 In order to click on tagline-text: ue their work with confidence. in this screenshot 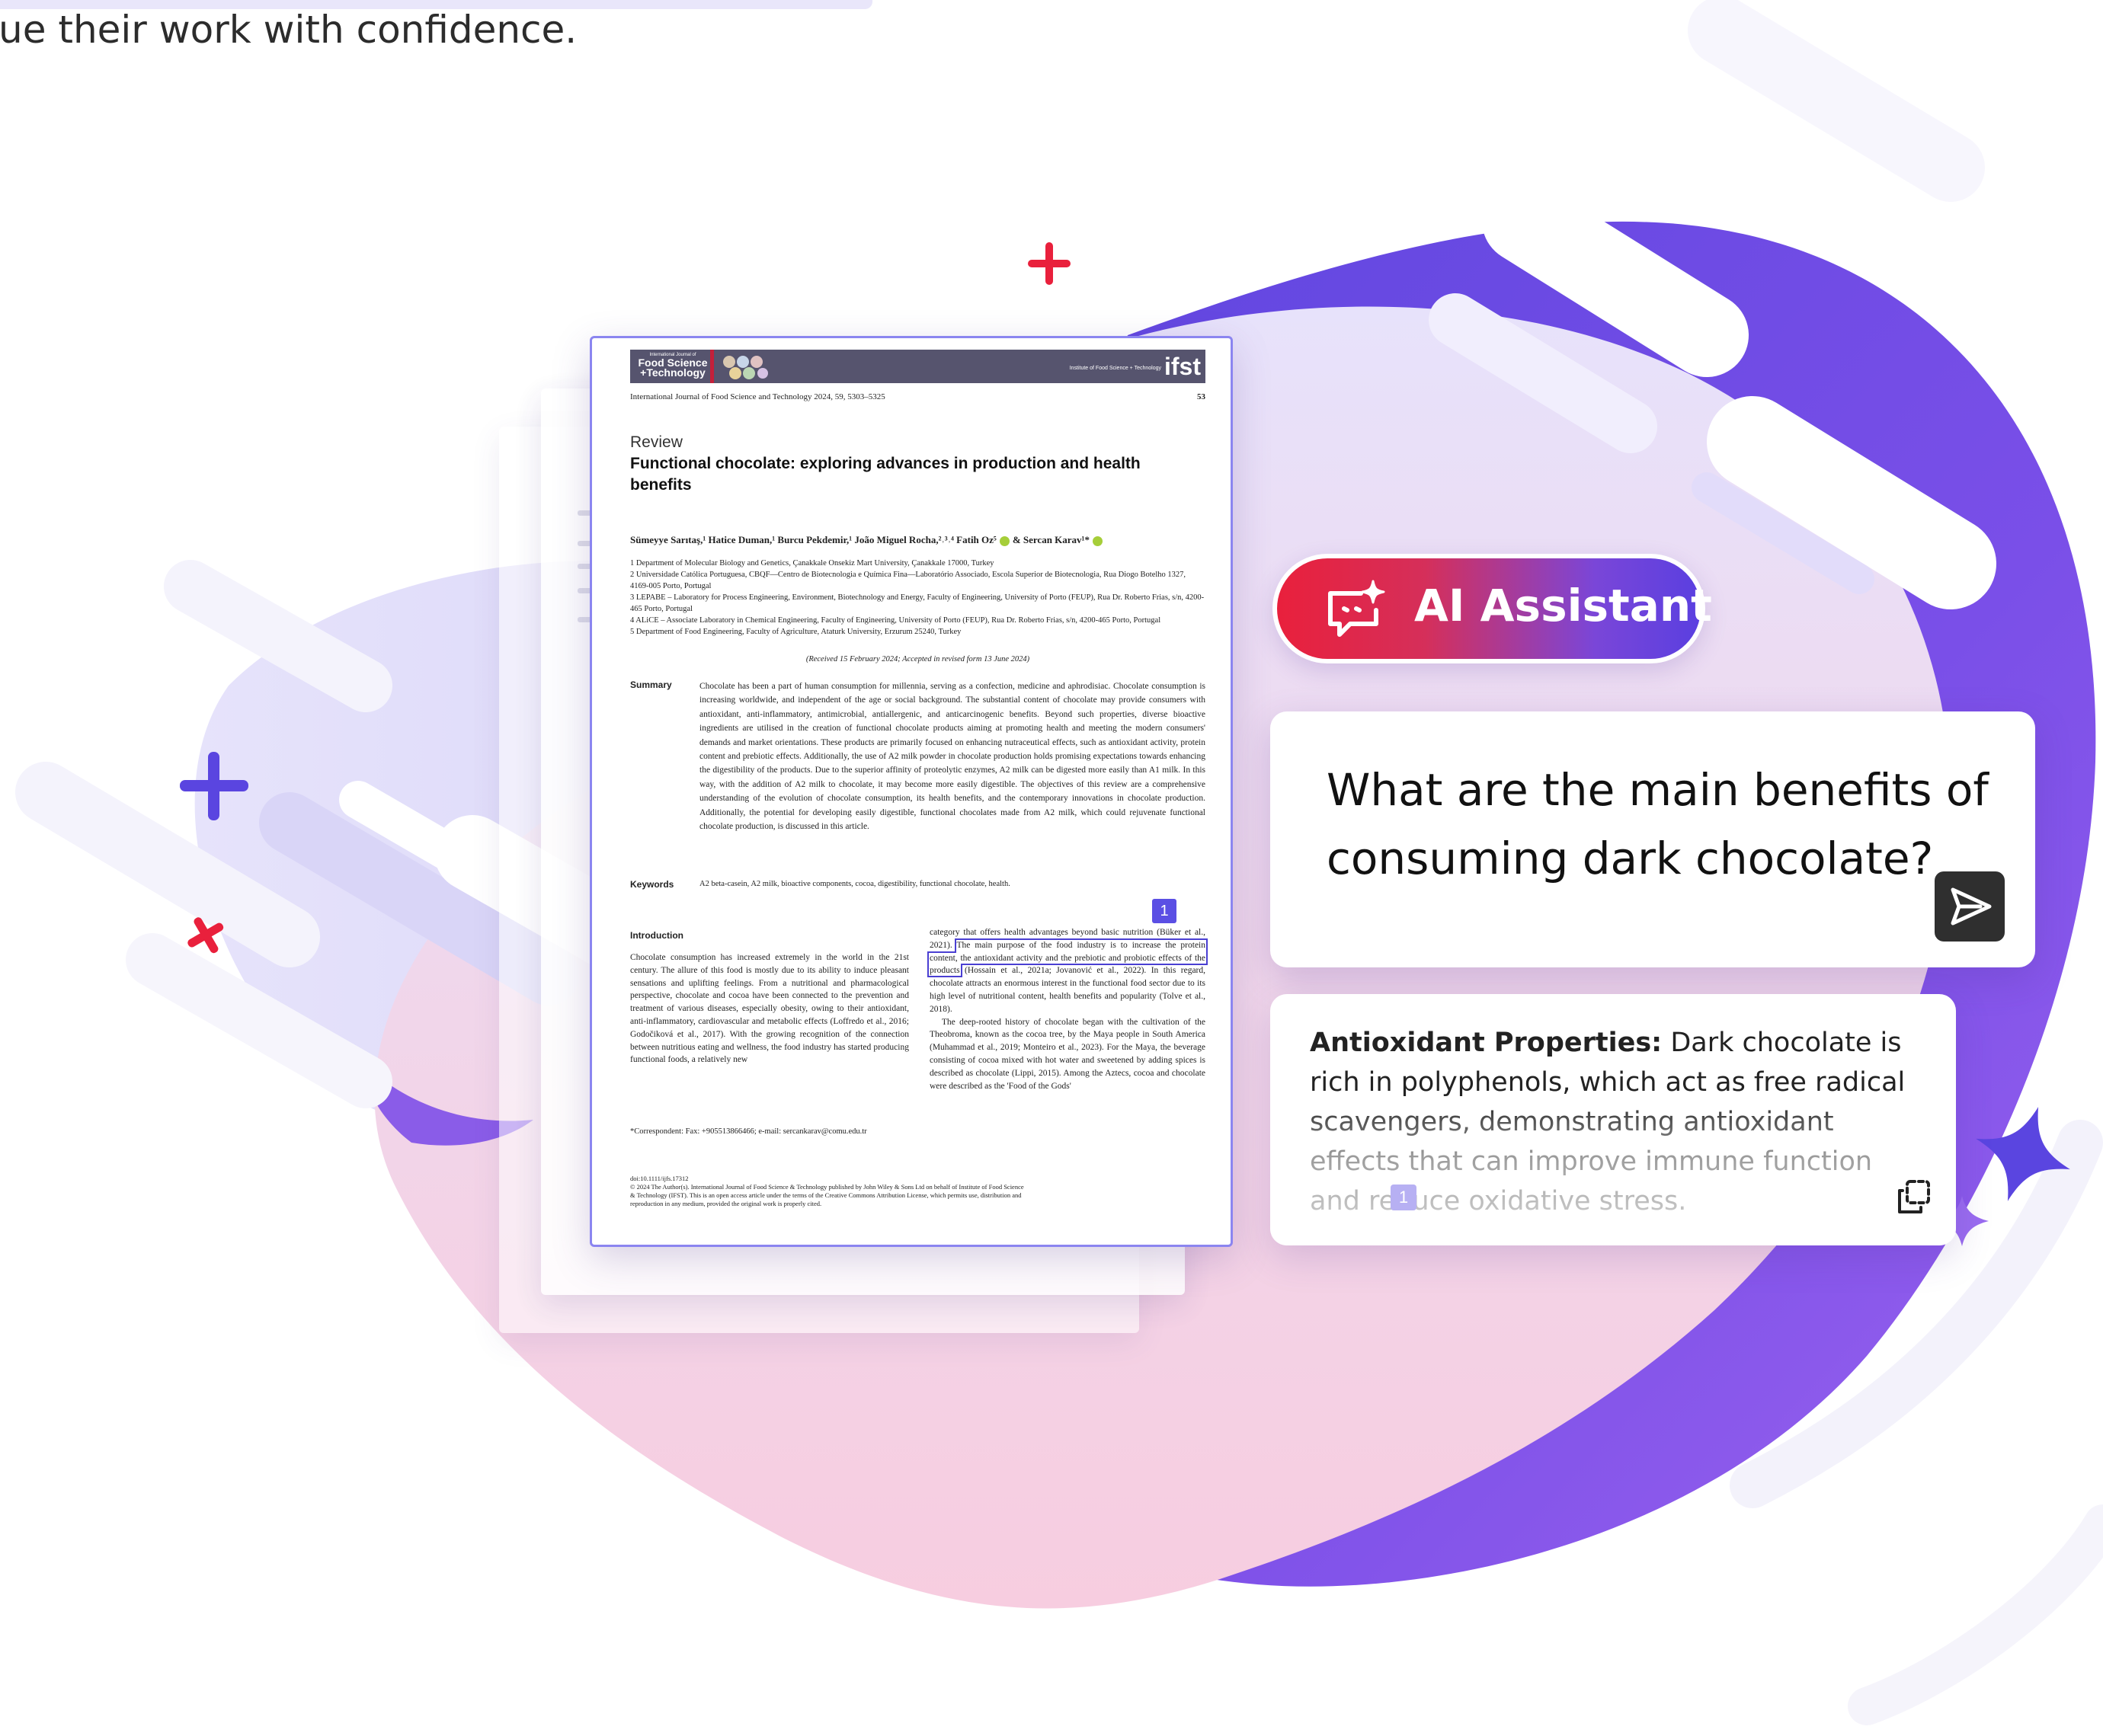, I will do `click(289, 30)`.